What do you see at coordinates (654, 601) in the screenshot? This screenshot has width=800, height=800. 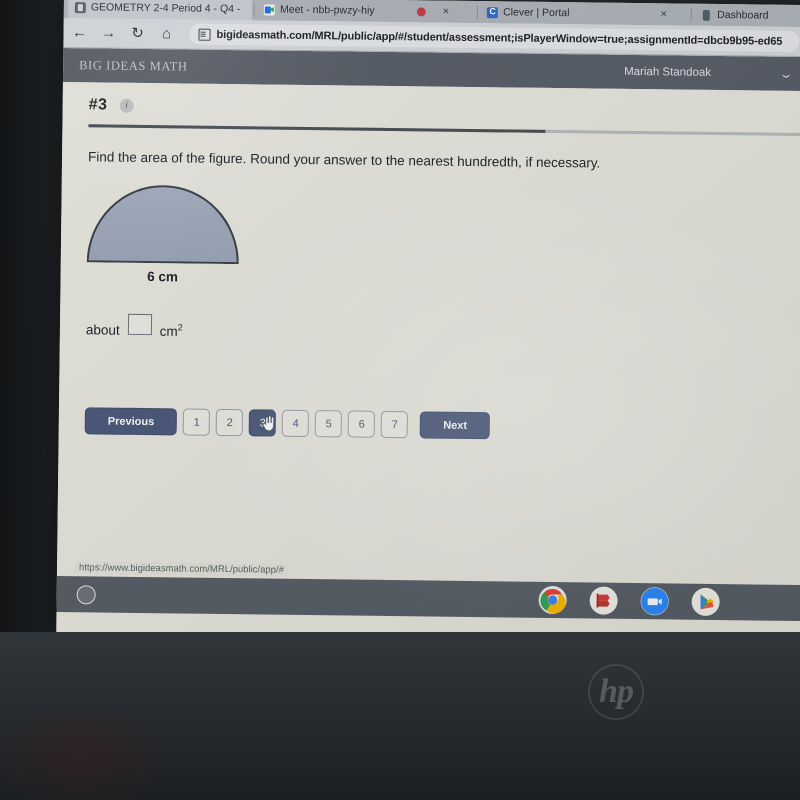 I see `zoom-icon` at bounding box center [654, 601].